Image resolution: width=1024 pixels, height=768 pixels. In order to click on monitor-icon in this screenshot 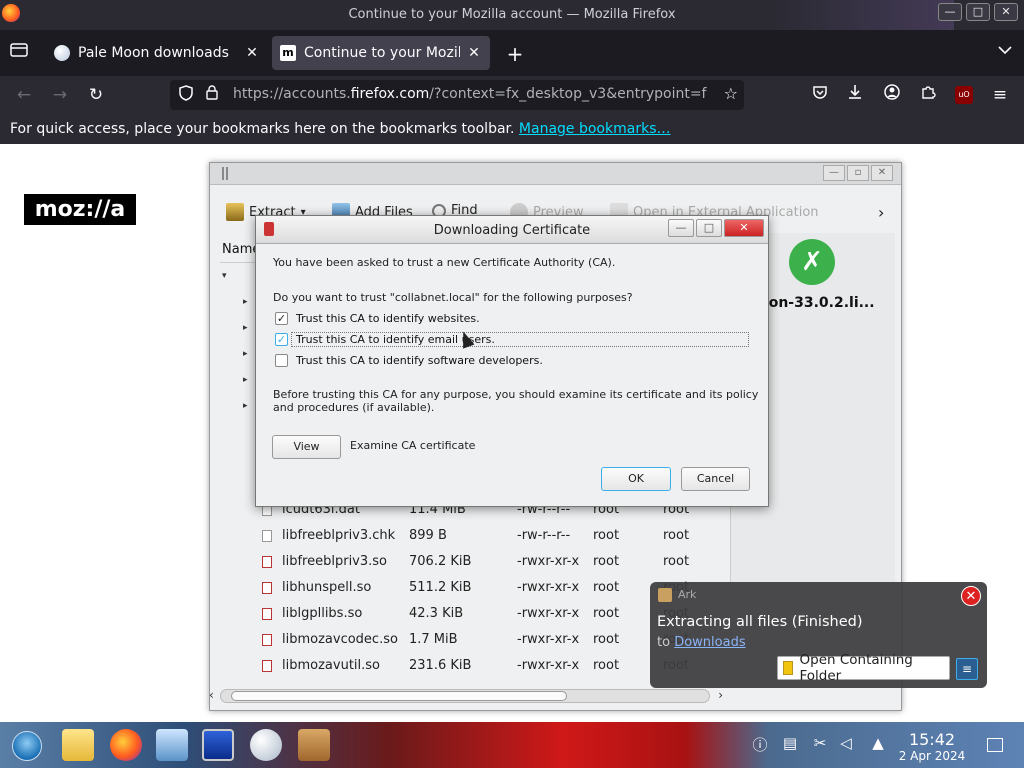, I will do `click(218, 745)`.